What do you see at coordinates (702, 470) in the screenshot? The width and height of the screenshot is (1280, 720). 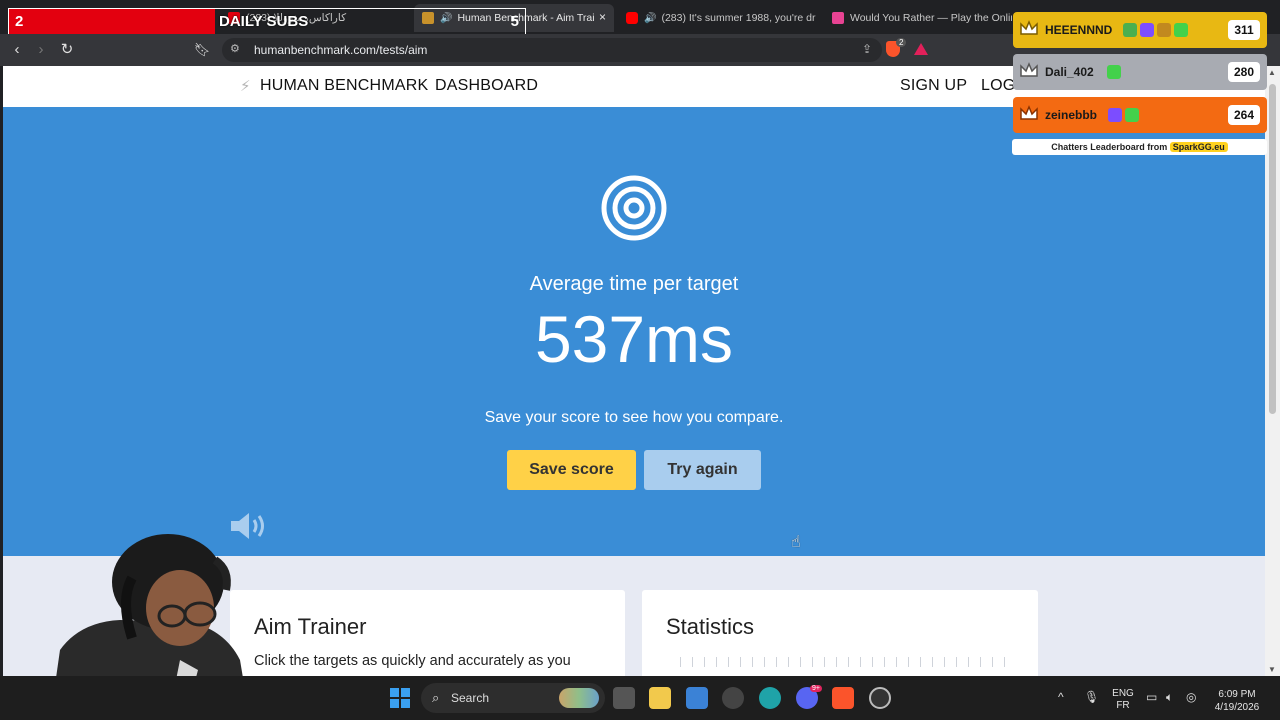 I see `try-again-button: Try again` at bounding box center [702, 470].